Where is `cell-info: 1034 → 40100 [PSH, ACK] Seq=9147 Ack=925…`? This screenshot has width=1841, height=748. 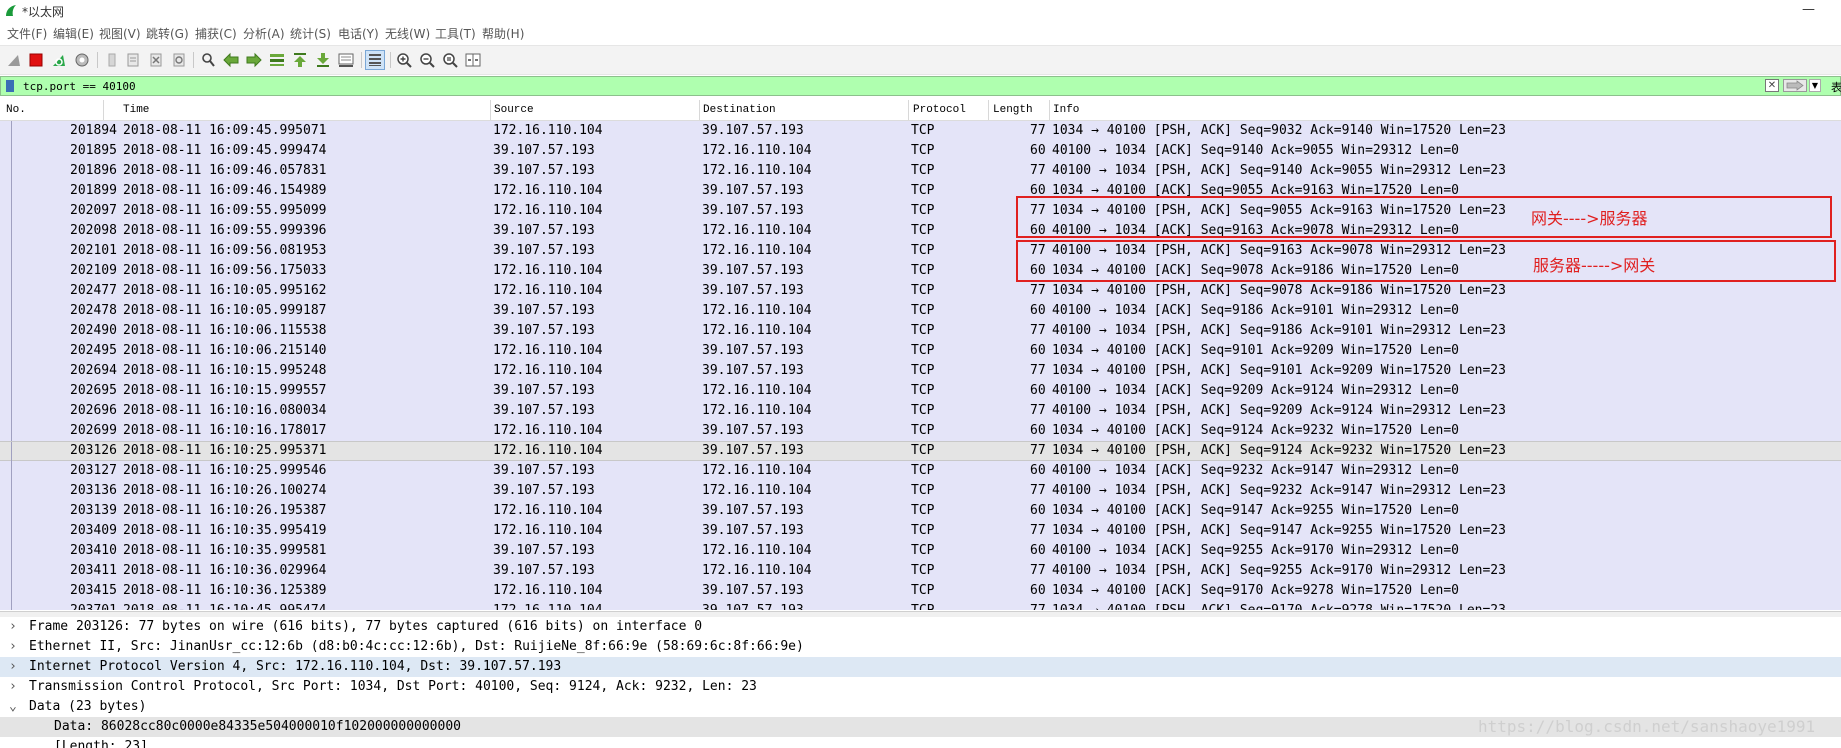 cell-info: 1034 → 40100 [PSH, ACK] Seq=9147 Ack=925… is located at coordinates (1279, 530).